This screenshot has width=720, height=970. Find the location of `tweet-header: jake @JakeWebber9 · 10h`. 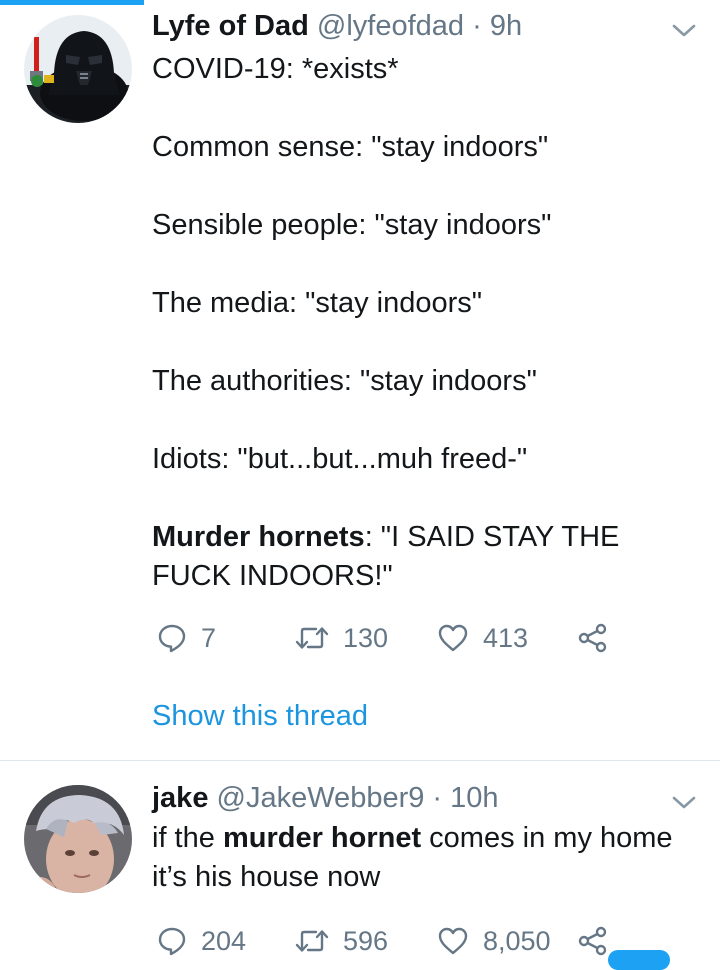

tweet-header: jake @JakeWebber9 · 10h is located at coordinates (325, 798).